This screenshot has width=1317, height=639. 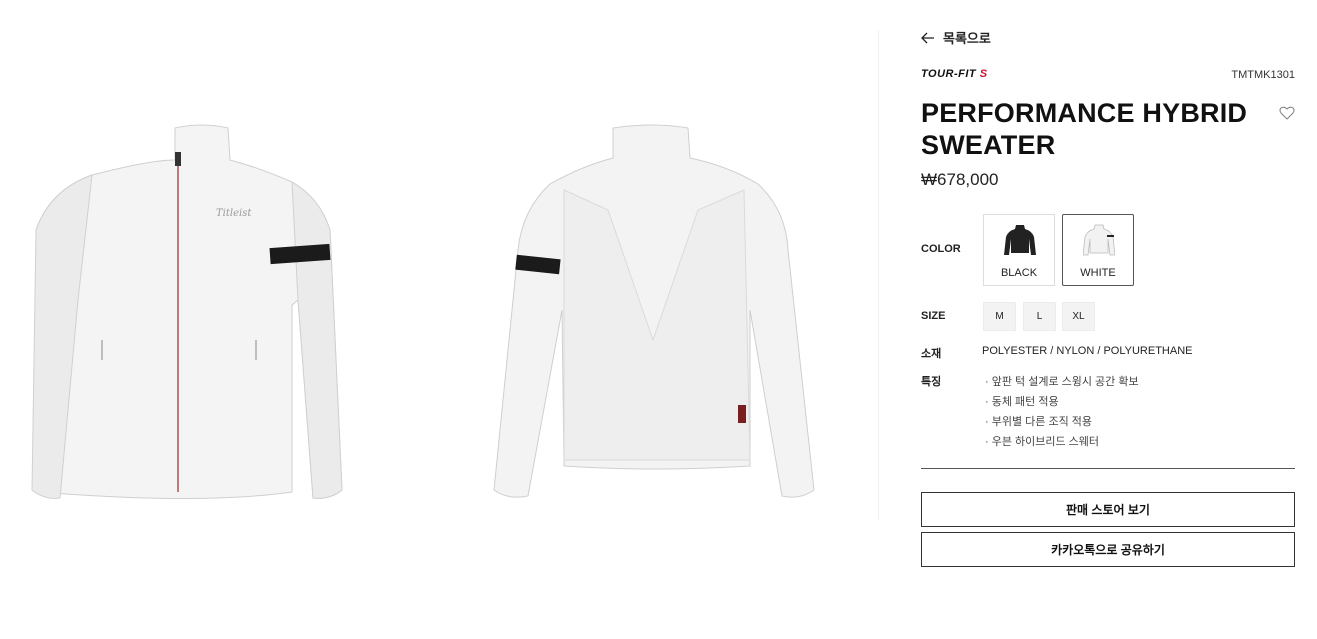 I want to click on product-title: PERFORMANCE HYBRID SWEATER, so click(x=1084, y=129).